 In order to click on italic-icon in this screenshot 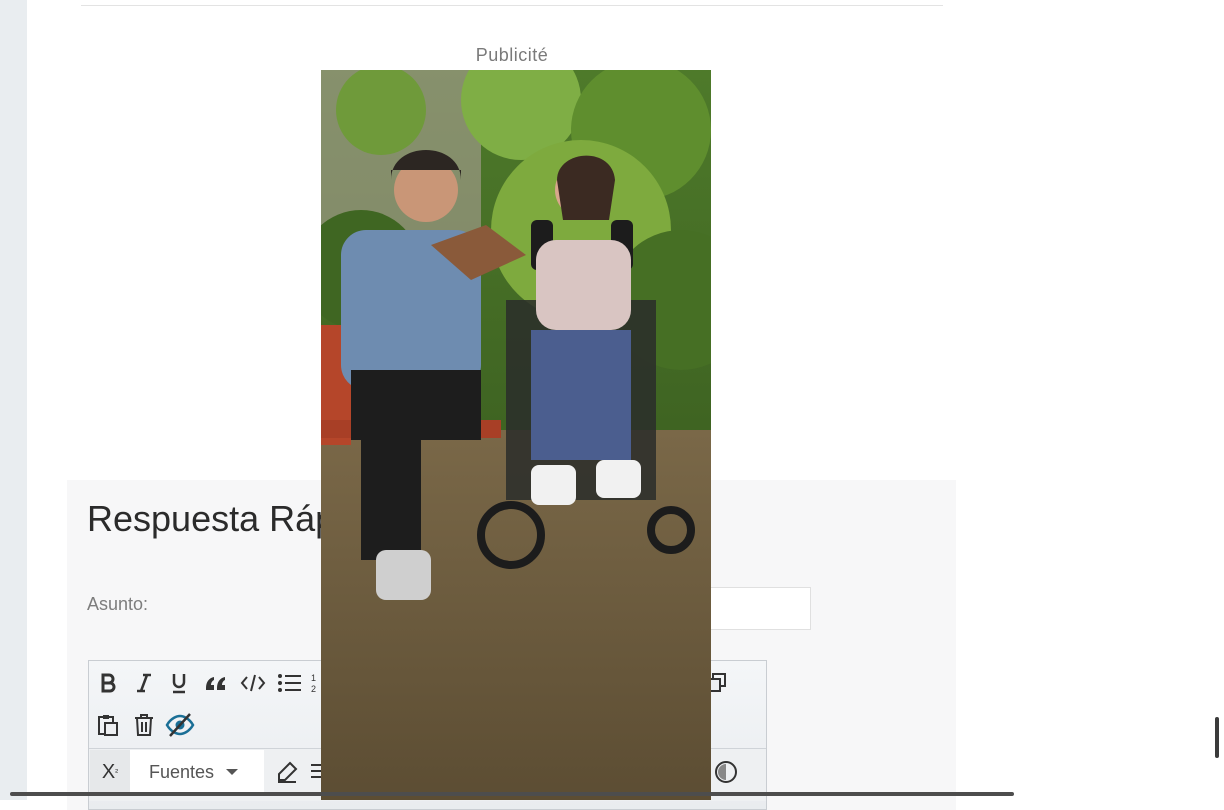, I will do `click(144, 683)`.